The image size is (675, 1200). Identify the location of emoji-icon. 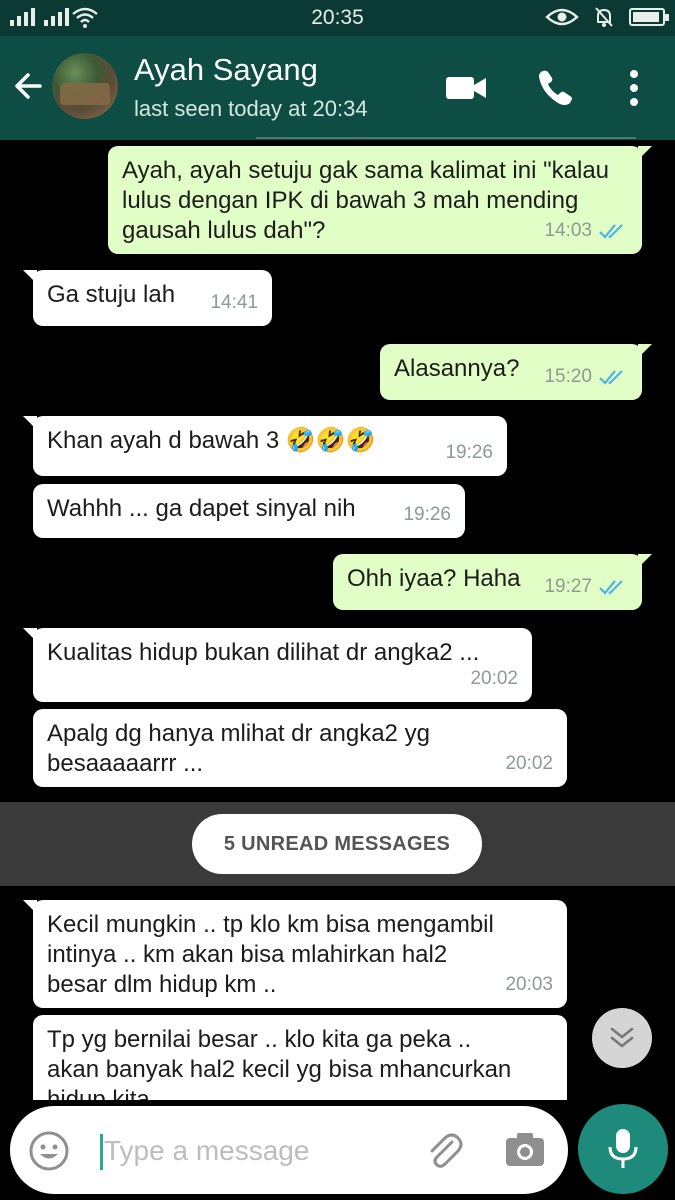
(49, 1151).